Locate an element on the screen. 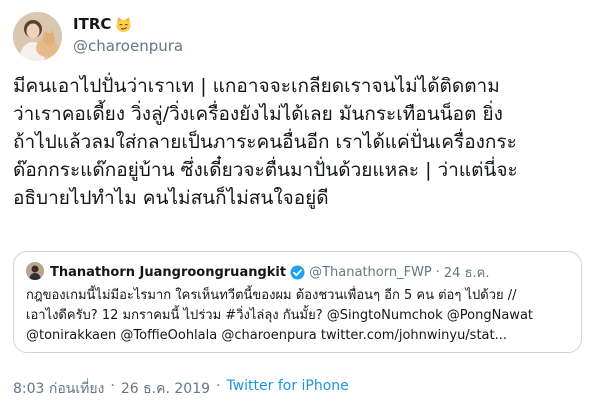 Image resolution: width=594 pixels, height=409 pixels. verified-badge-icon is located at coordinates (297, 272).